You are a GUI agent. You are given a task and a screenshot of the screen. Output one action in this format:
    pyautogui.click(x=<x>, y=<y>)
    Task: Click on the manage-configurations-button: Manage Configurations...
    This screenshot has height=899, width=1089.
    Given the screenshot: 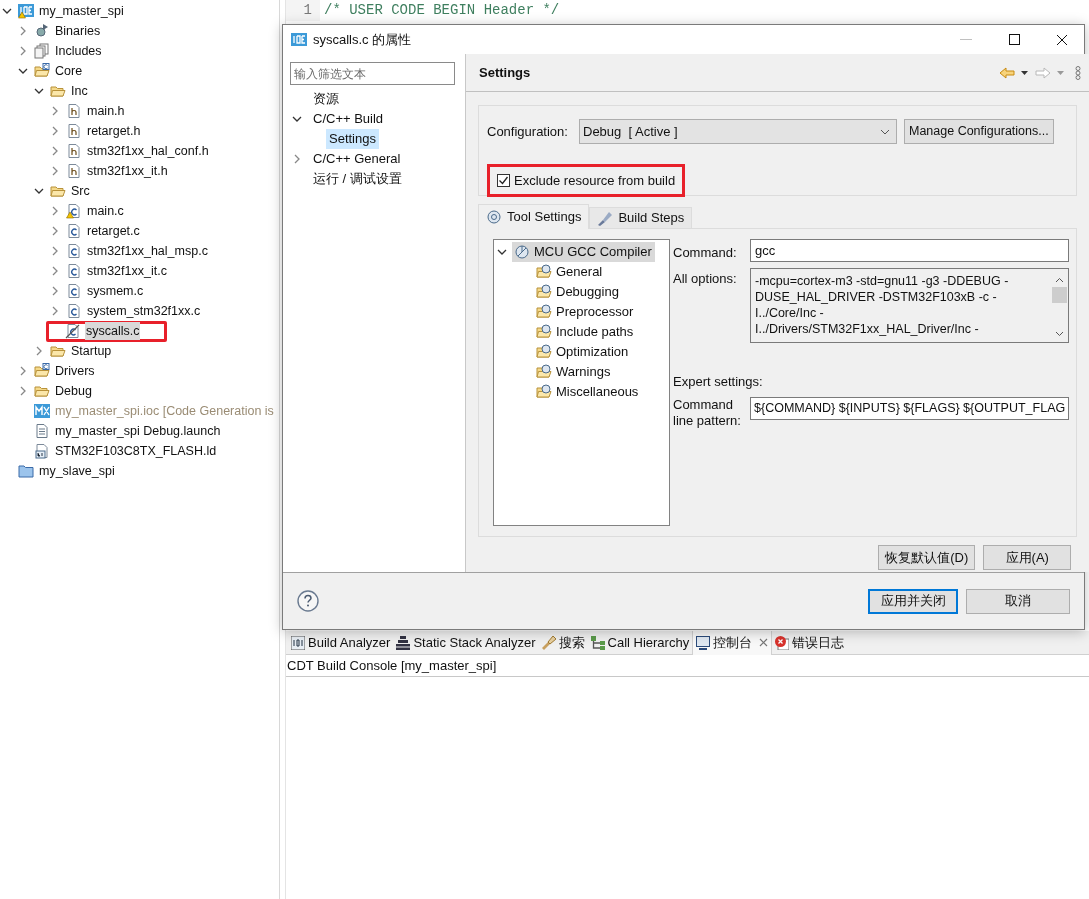 What is the action you would take?
    pyautogui.click(x=979, y=131)
    